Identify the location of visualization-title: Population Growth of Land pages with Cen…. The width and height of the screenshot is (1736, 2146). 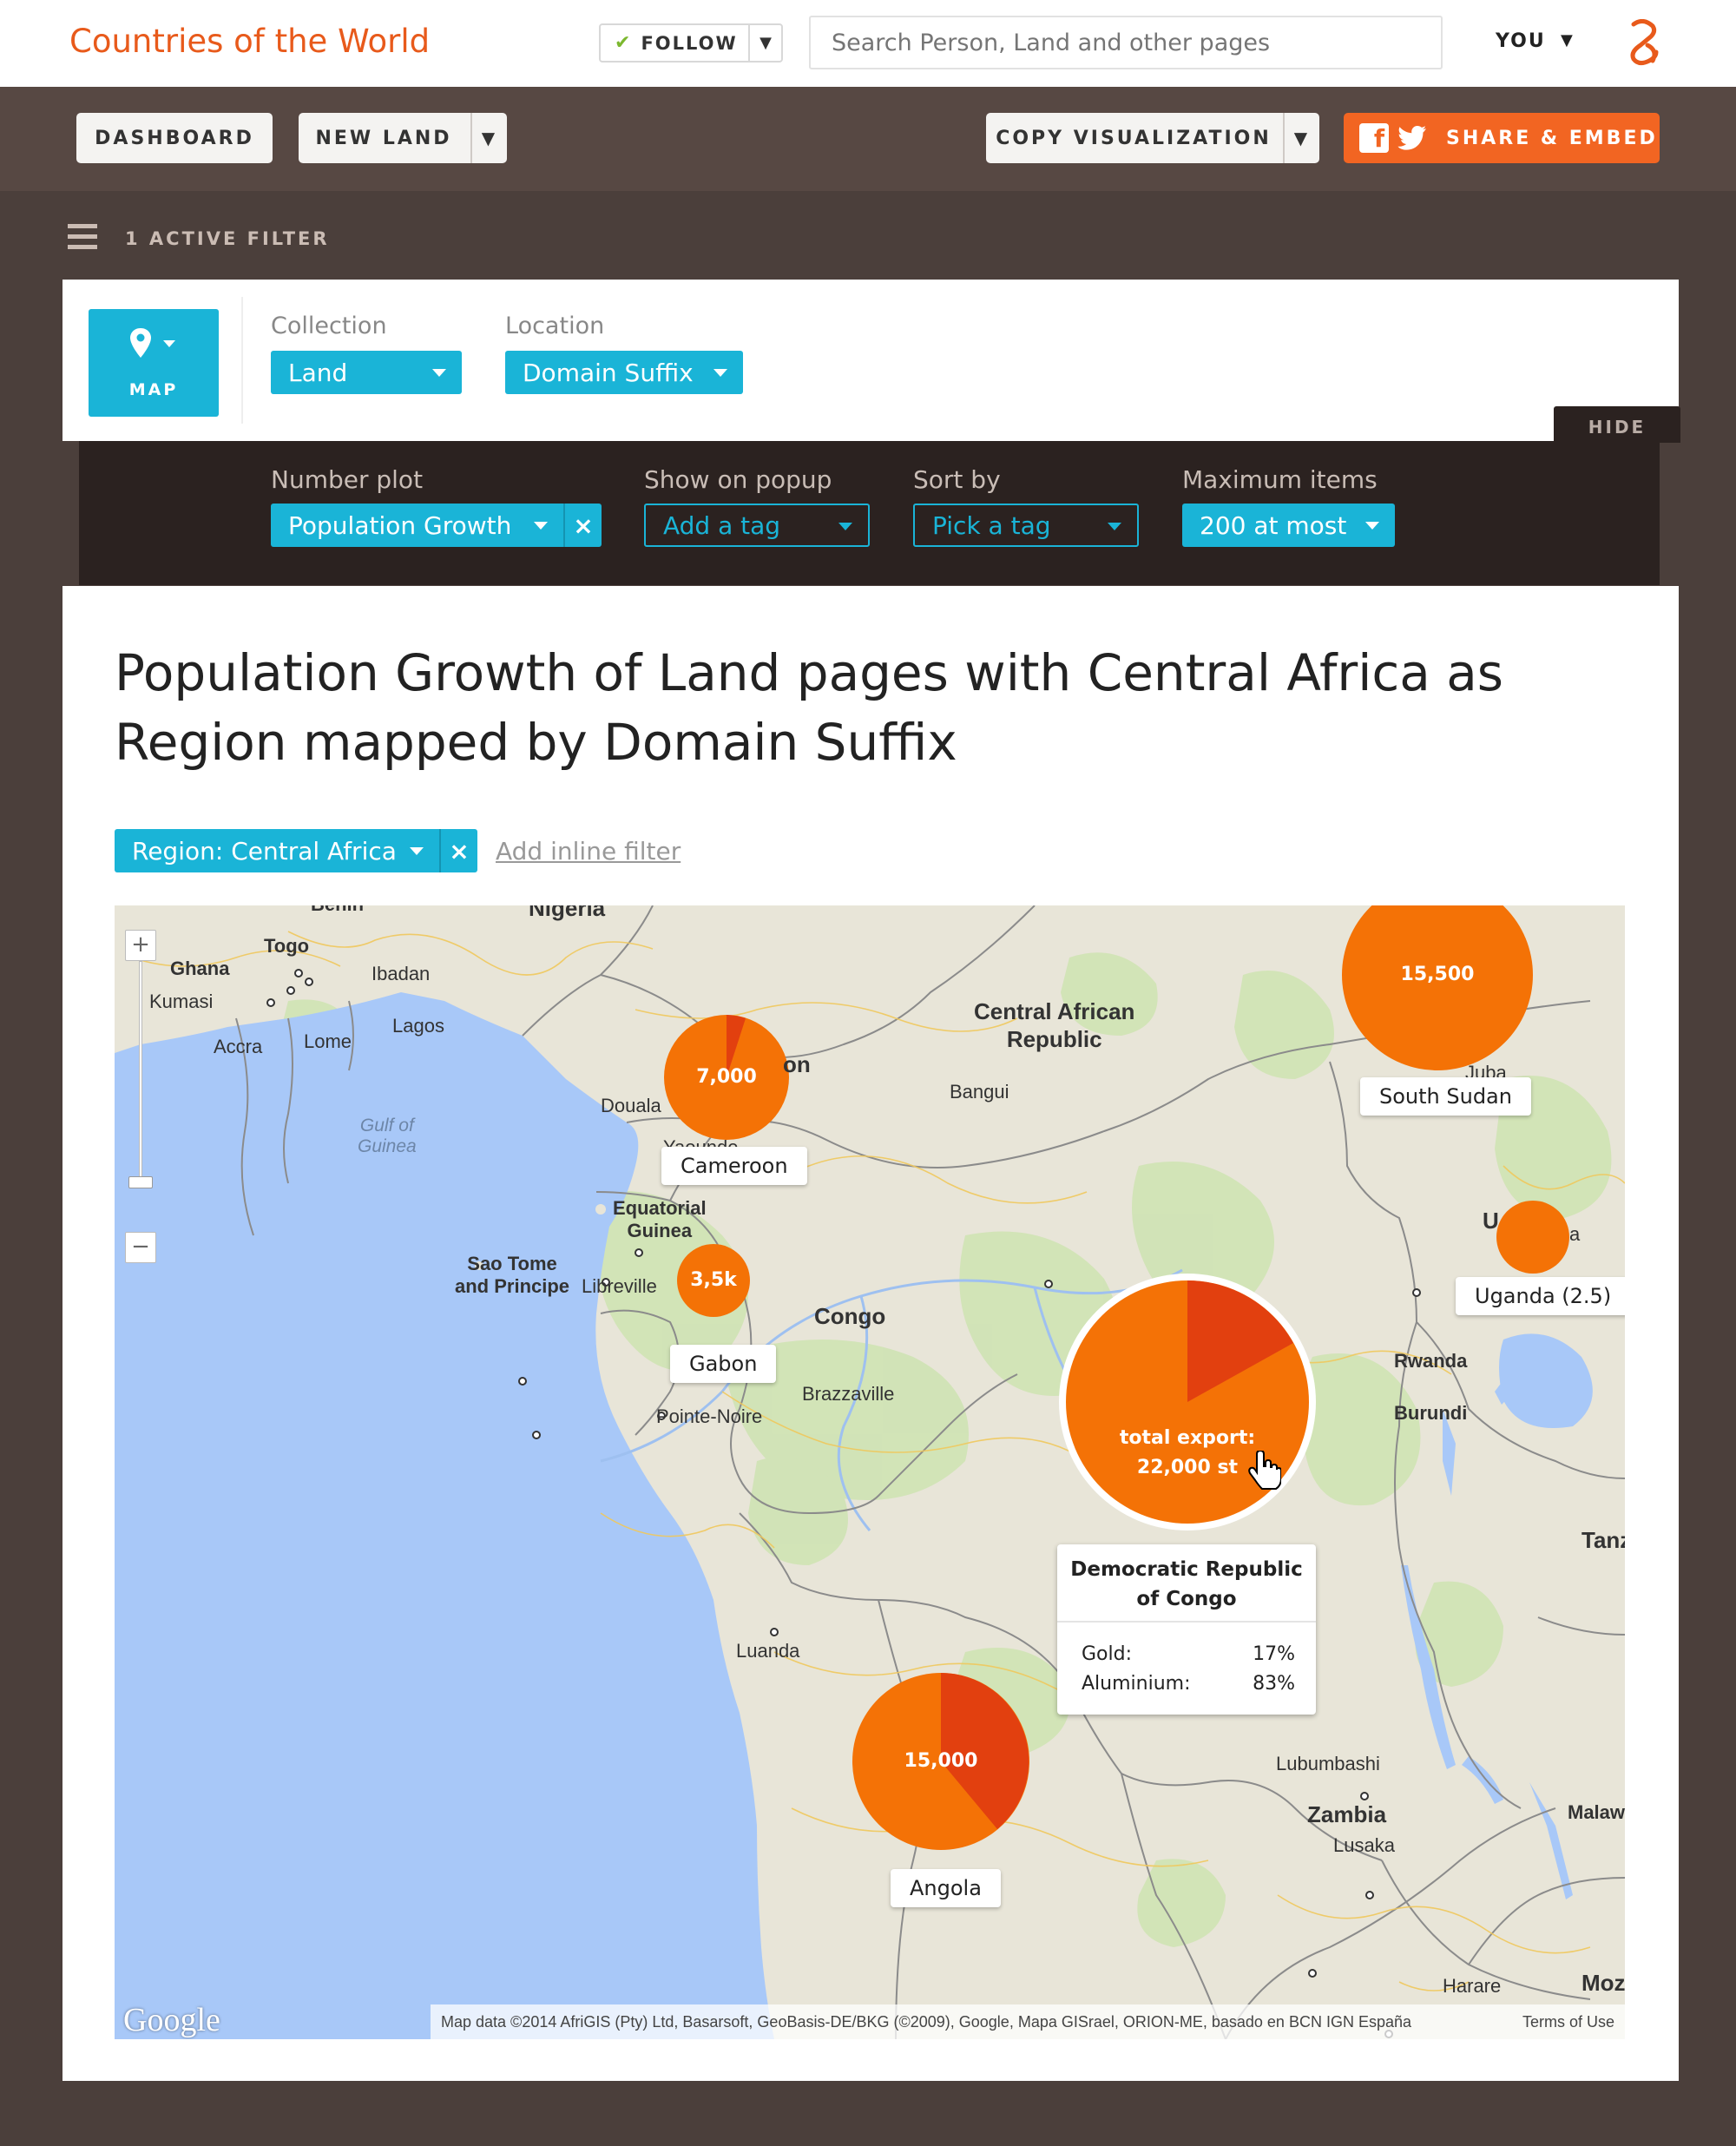
(809, 707).